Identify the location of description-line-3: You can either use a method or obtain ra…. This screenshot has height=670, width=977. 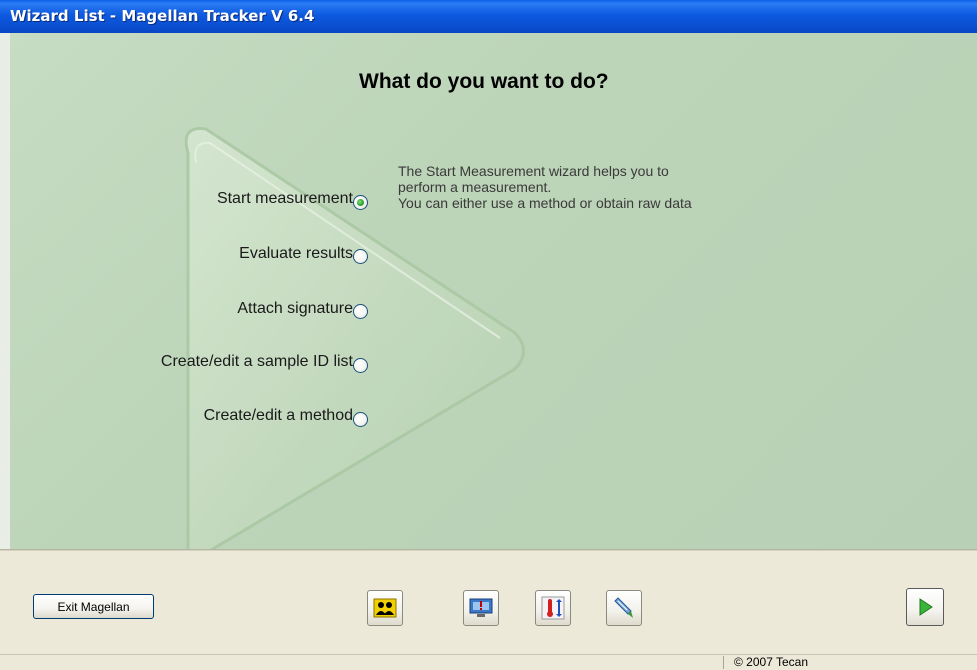
(545, 203).